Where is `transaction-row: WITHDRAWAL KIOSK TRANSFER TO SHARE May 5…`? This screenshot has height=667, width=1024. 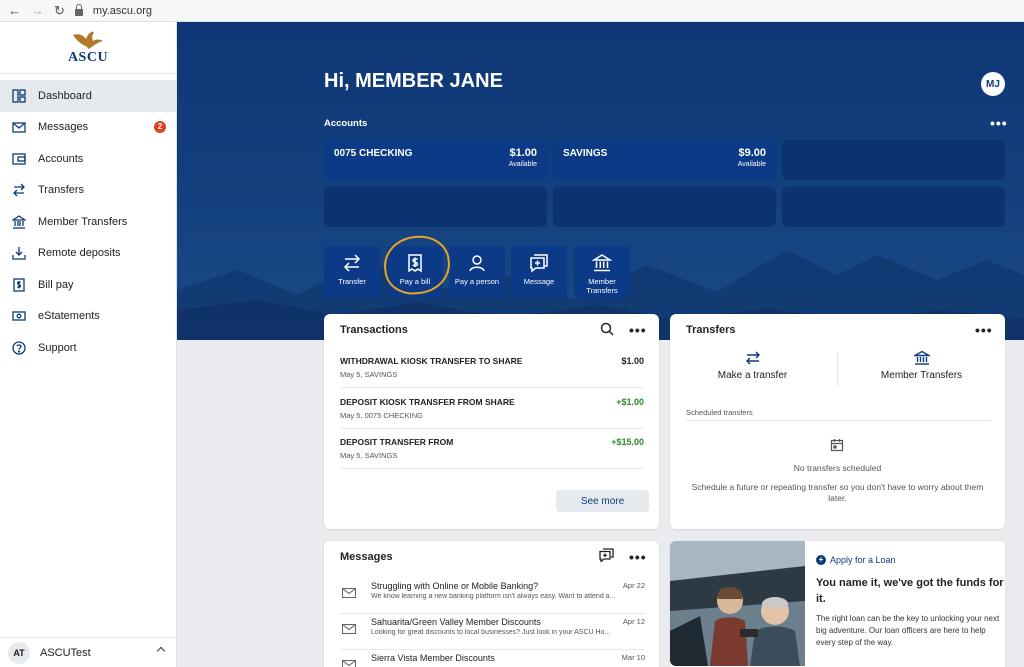
transaction-row: WITHDRAWAL KIOSK TRANSFER TO SHARE May 5… is located at coordinates (492, 368).